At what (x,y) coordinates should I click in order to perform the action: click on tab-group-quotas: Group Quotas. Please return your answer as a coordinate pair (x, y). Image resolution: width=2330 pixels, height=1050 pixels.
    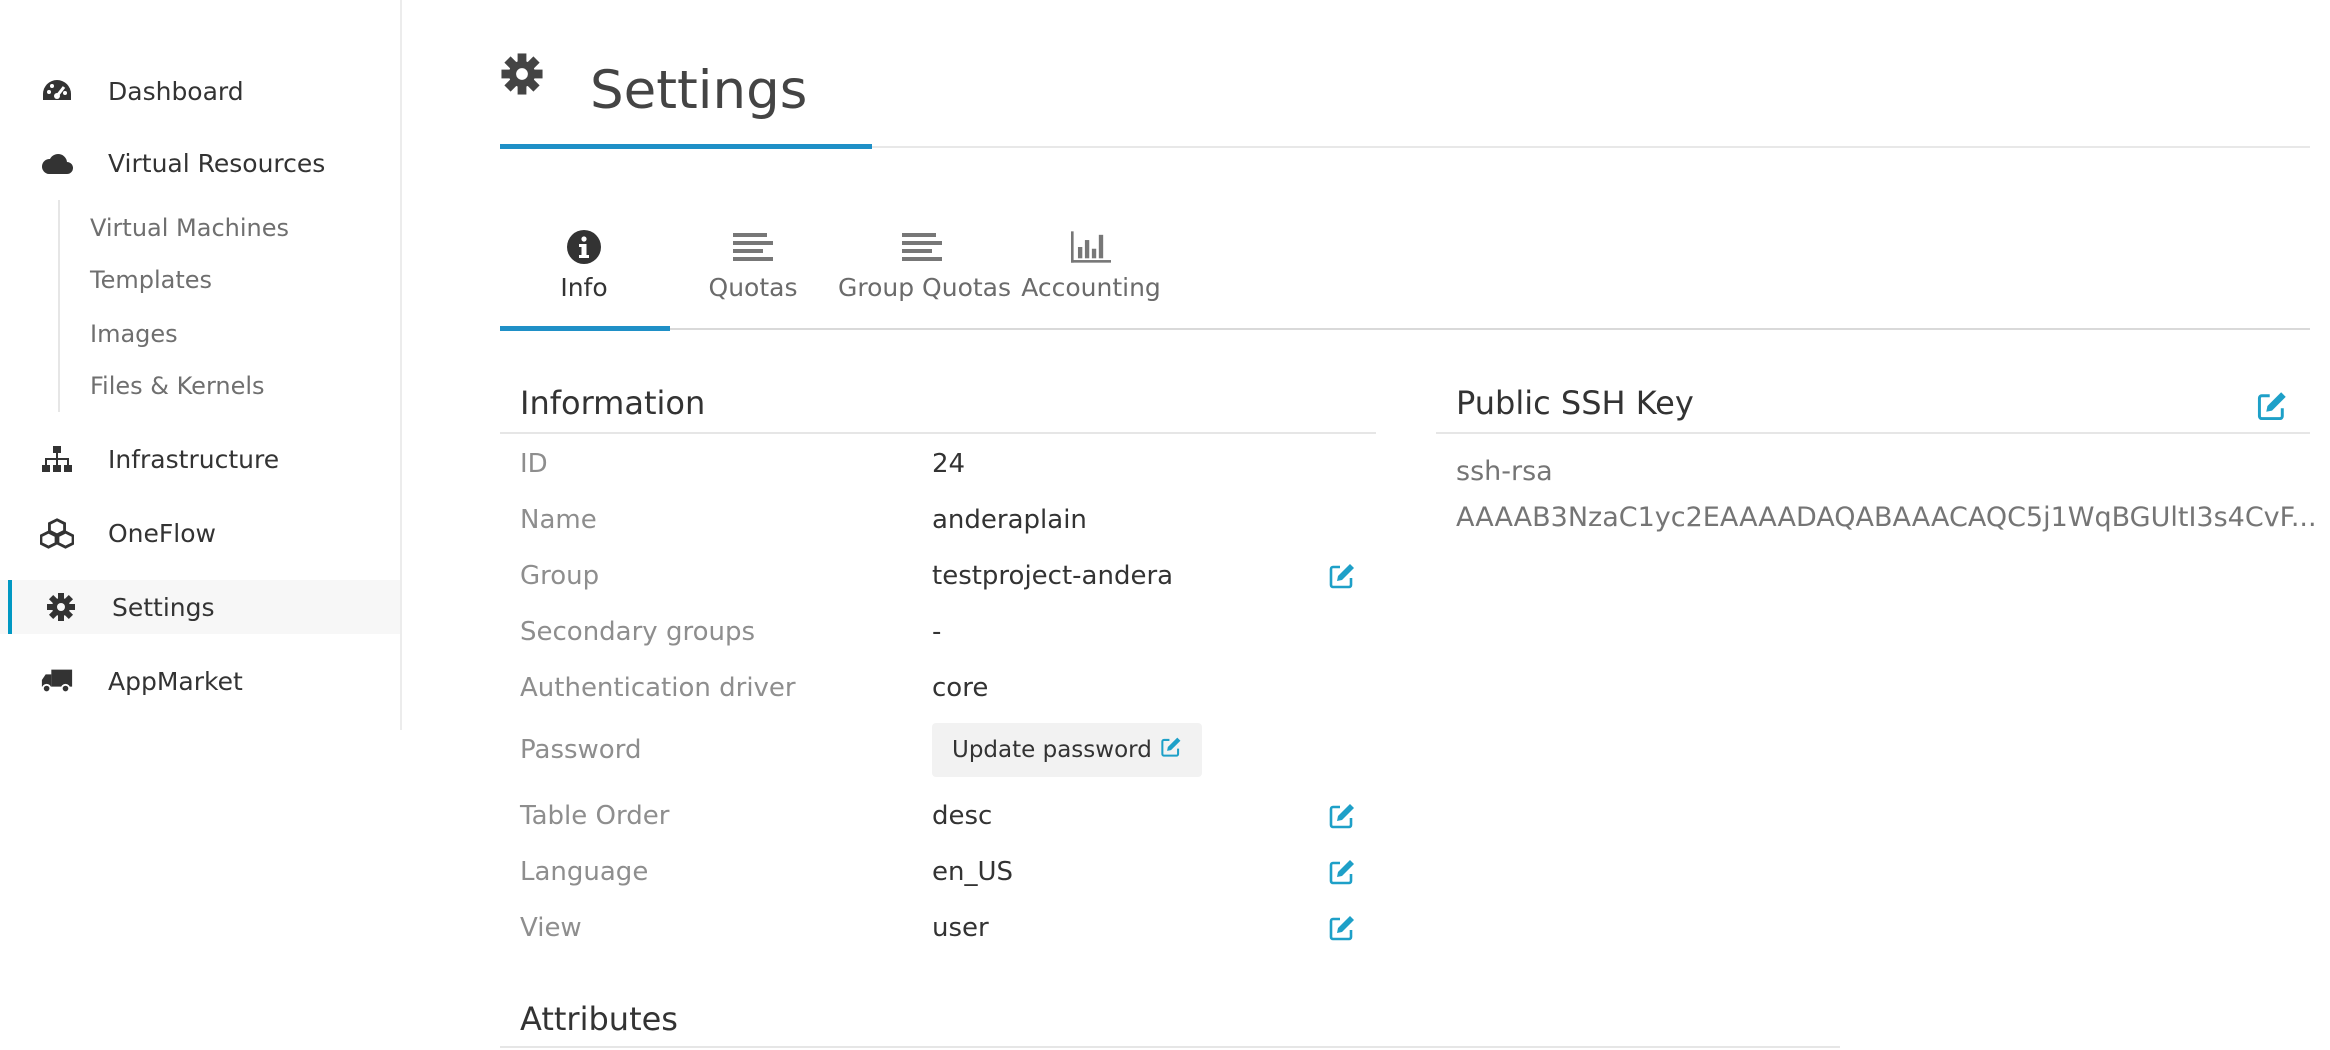
    Looking at the image, I should click on (925, 270).